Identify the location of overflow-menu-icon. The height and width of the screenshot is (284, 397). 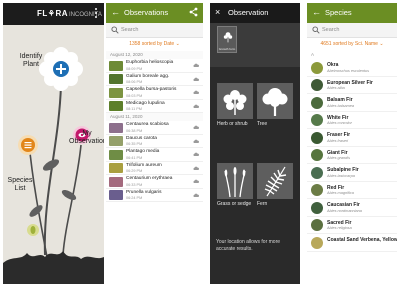
(96, 14).